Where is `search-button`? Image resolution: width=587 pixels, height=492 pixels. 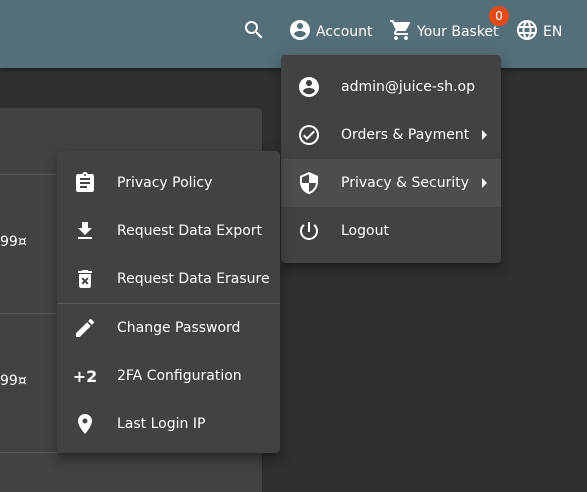 search-button is located at coordinates (254, 32).